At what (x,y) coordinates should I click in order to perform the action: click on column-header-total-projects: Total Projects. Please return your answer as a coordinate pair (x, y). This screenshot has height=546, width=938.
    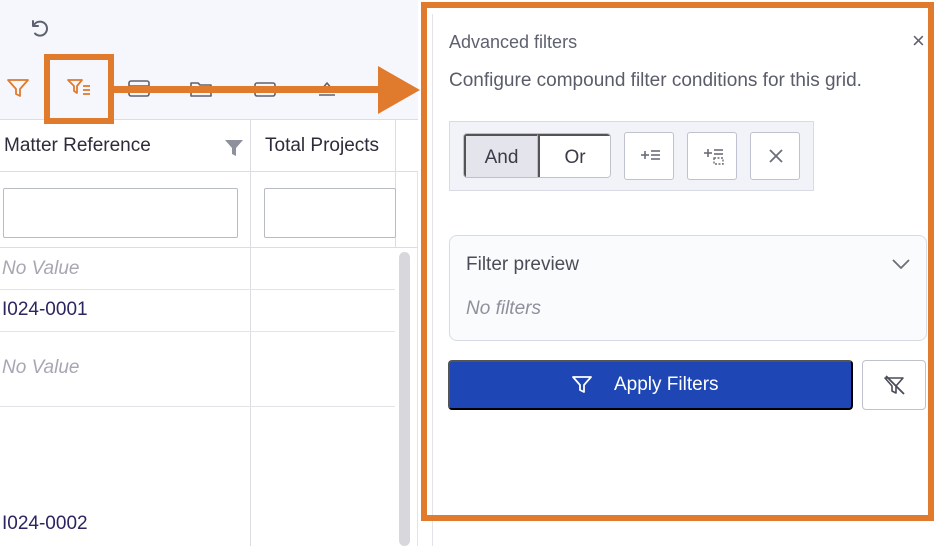
    Looking at the image, I should click on (330, 146).